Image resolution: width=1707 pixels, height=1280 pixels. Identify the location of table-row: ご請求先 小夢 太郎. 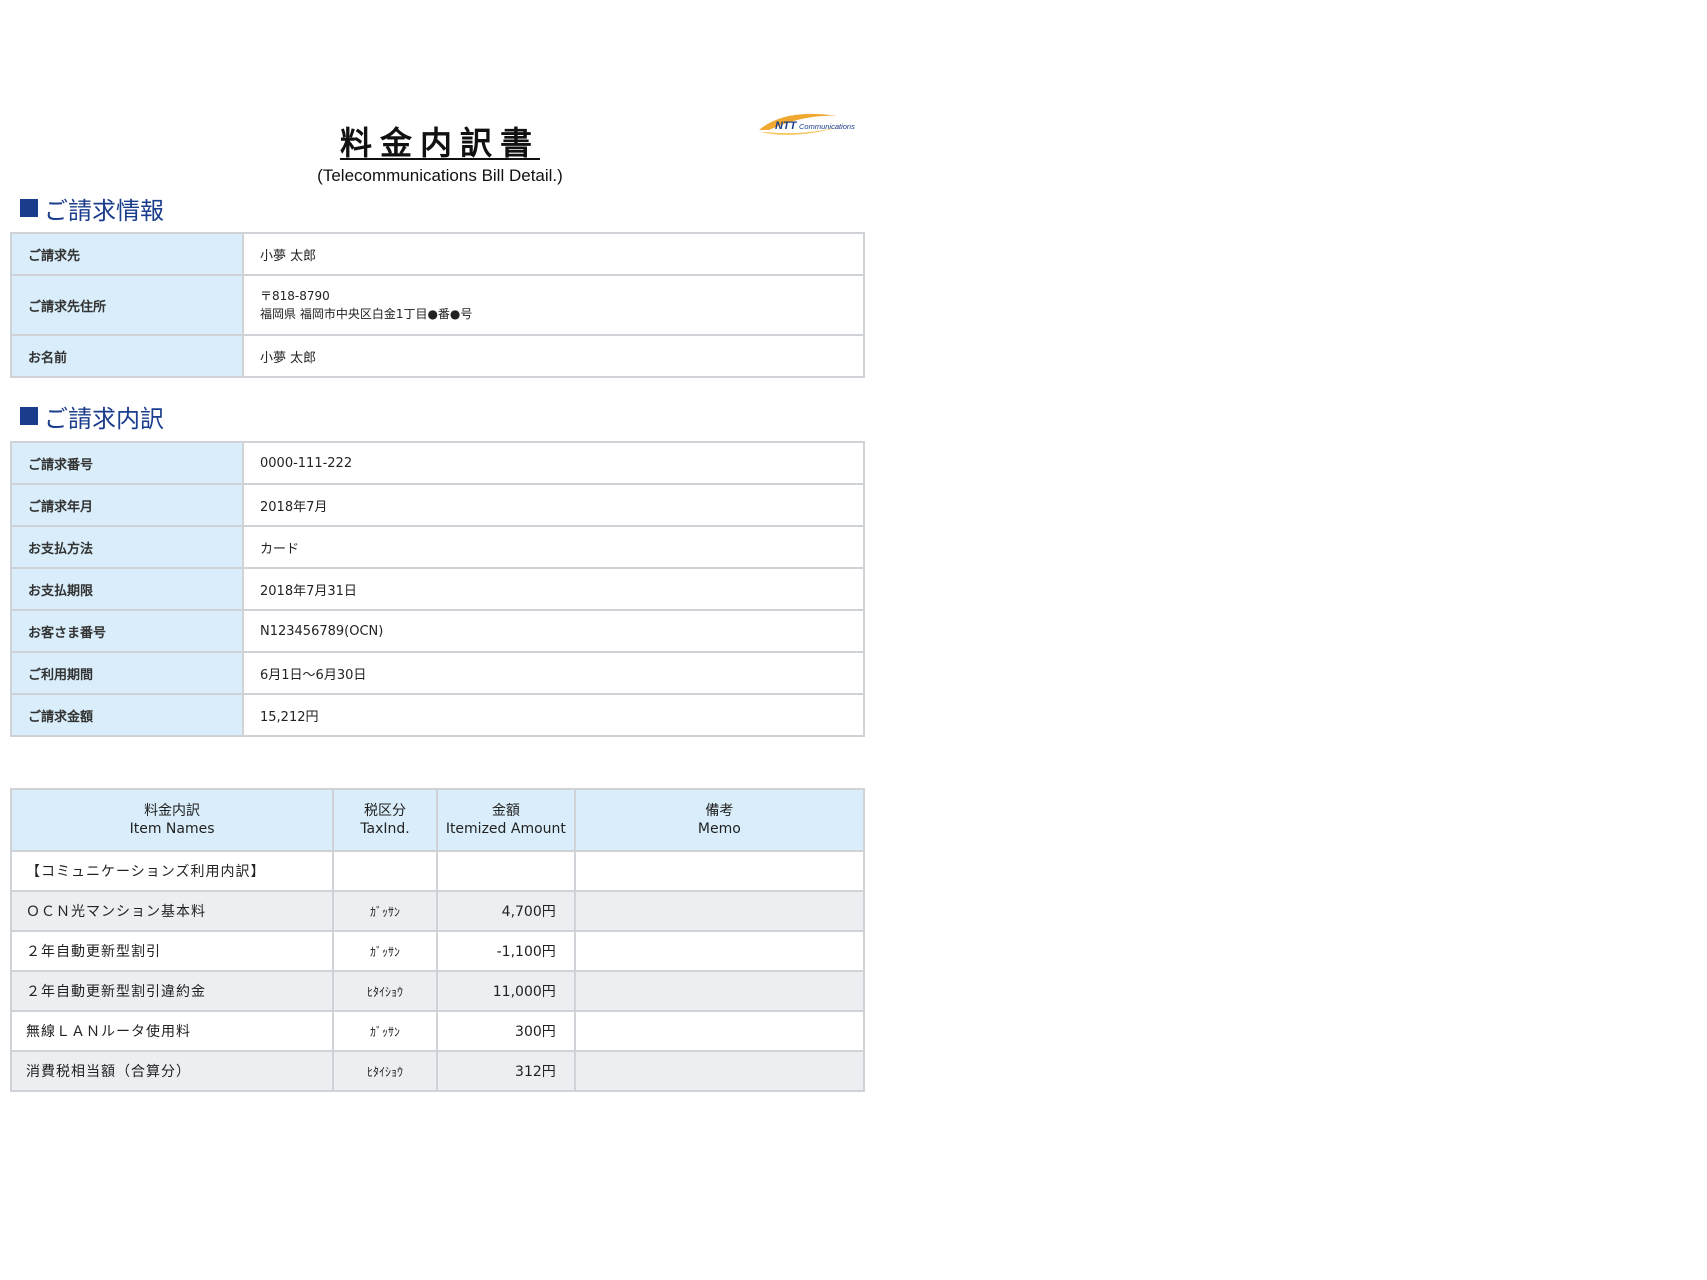
(437, 254).